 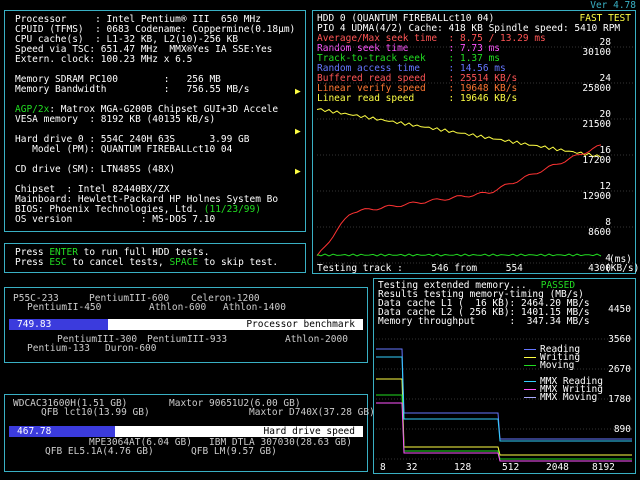 What do you see at coordinates (254, 307) in the screenshot?
I see `bench-label-top: Athlon-1400` at bounding box center [254, 307].